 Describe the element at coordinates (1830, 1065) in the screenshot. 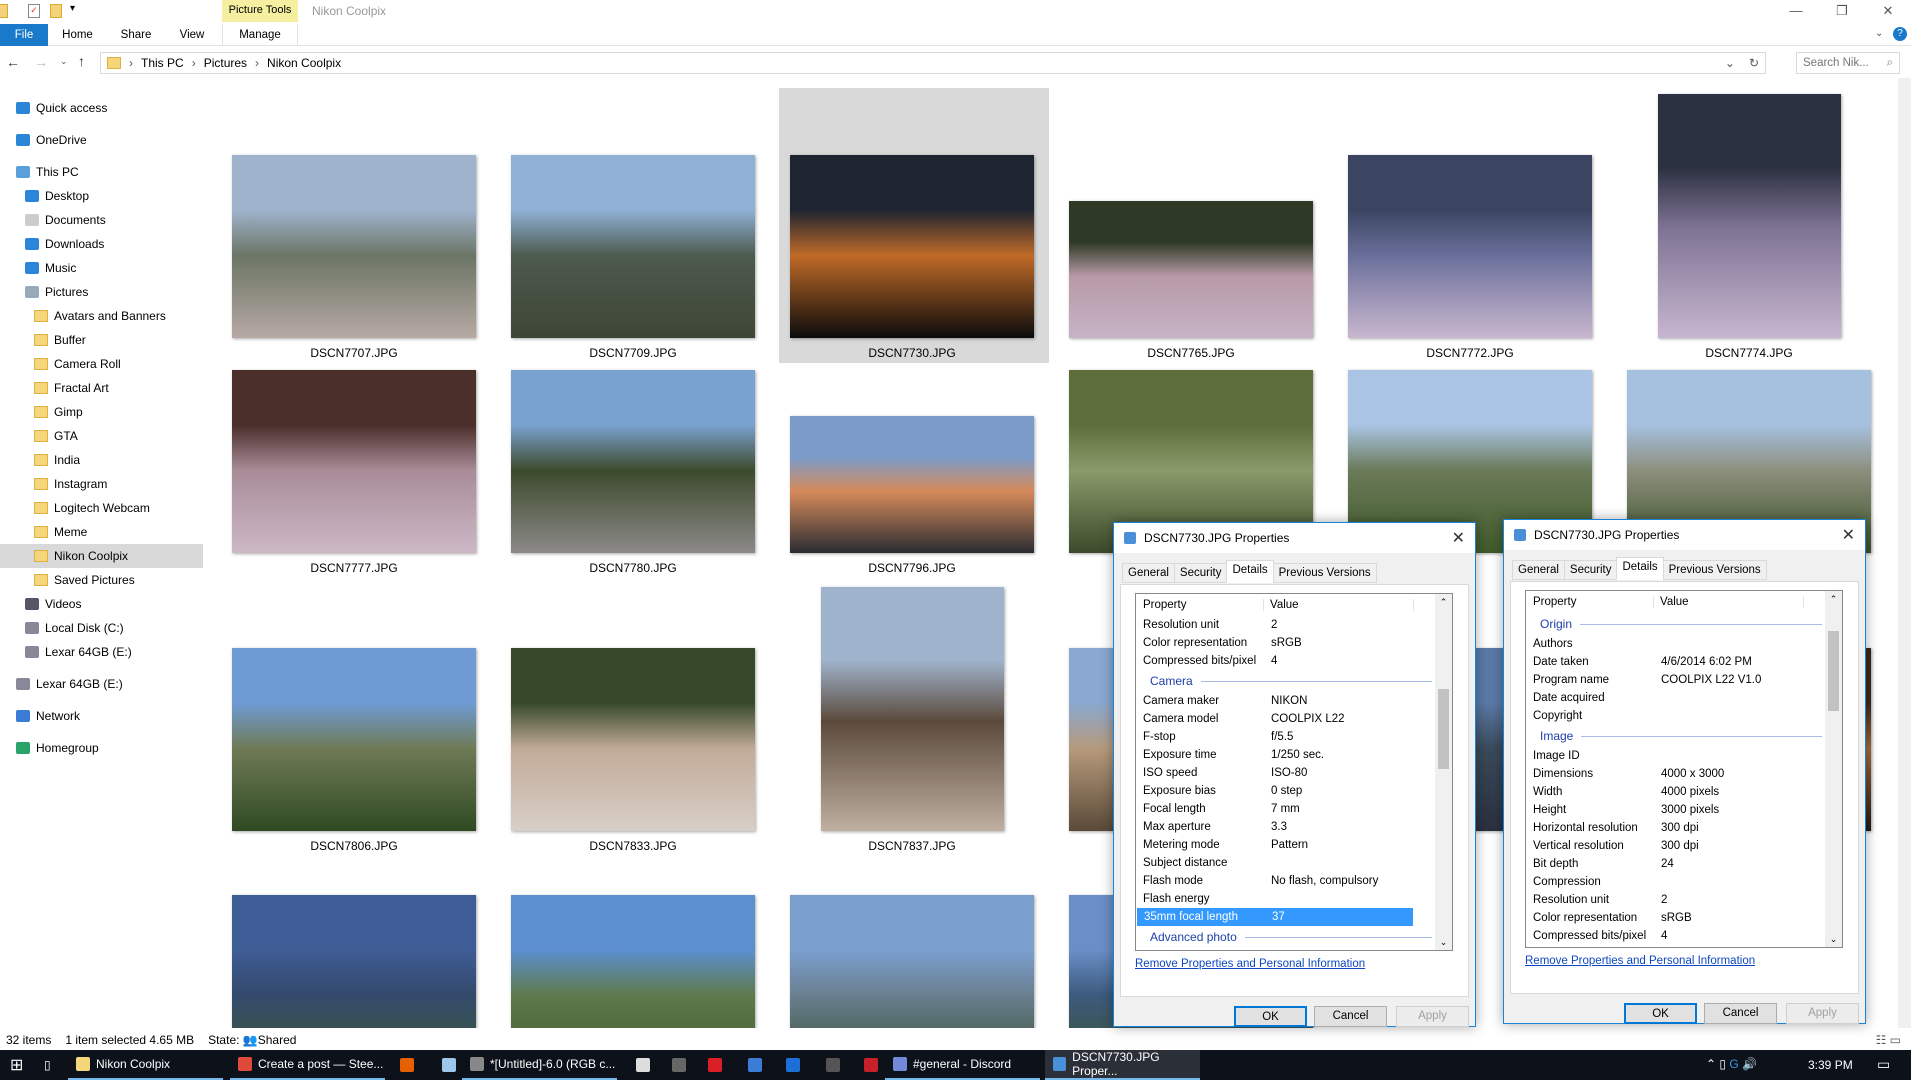

I see `clock: 3:39 PM` at that location.